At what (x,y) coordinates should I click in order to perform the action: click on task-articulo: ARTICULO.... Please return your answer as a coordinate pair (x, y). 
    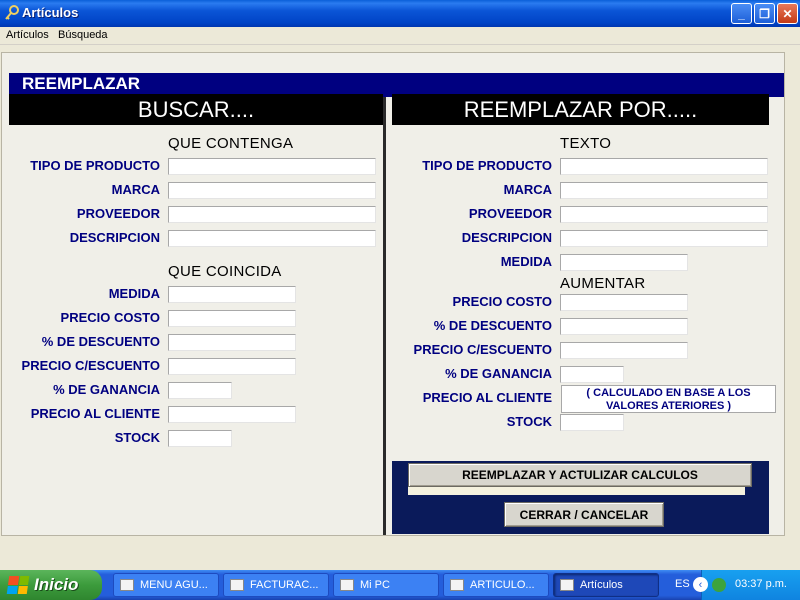
    Looking at the image, I should click on (496, 585).